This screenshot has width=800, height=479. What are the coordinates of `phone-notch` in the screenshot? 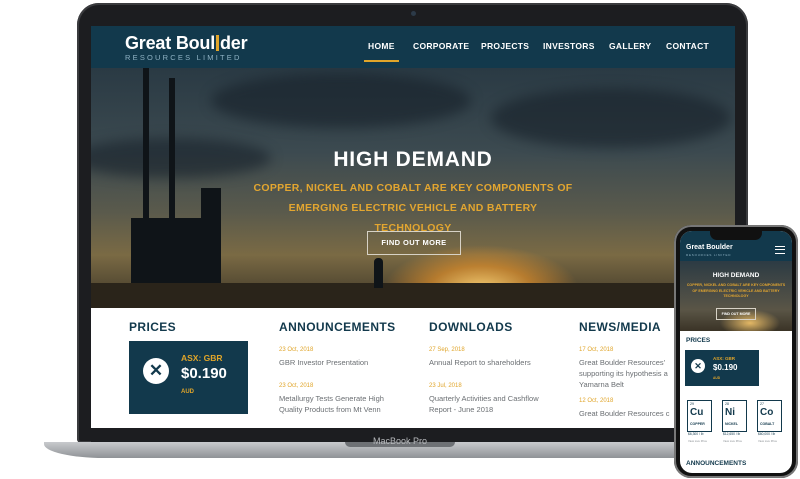 It's located at (736, 235).